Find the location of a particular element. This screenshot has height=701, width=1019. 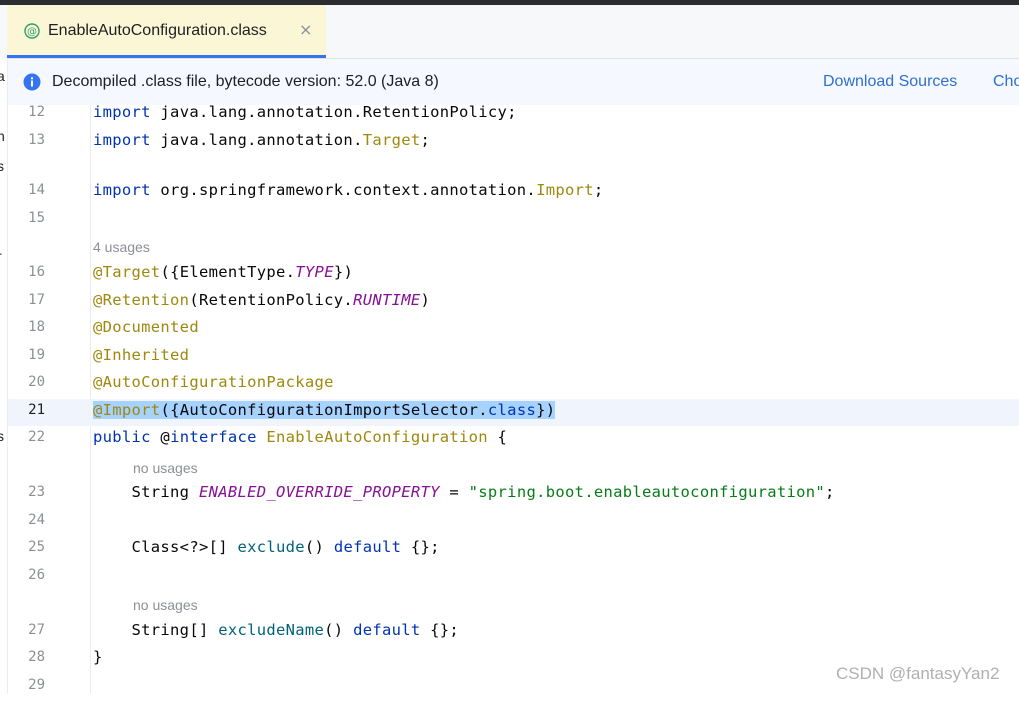

line-number: 22 is located at coordinates (36, 437).